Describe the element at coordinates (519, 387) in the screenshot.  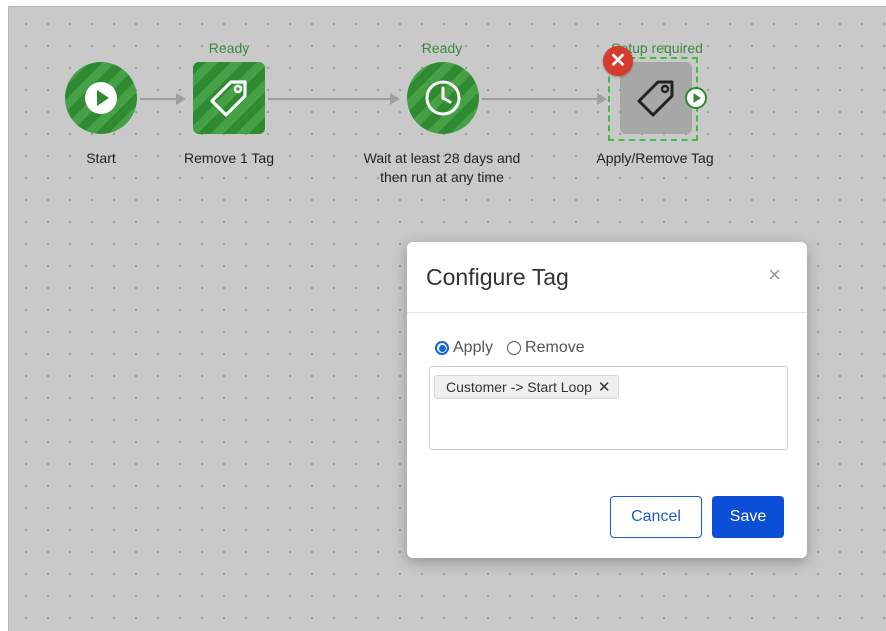
I see `tag-chip-label: Customer -> Start Loop` at that location.